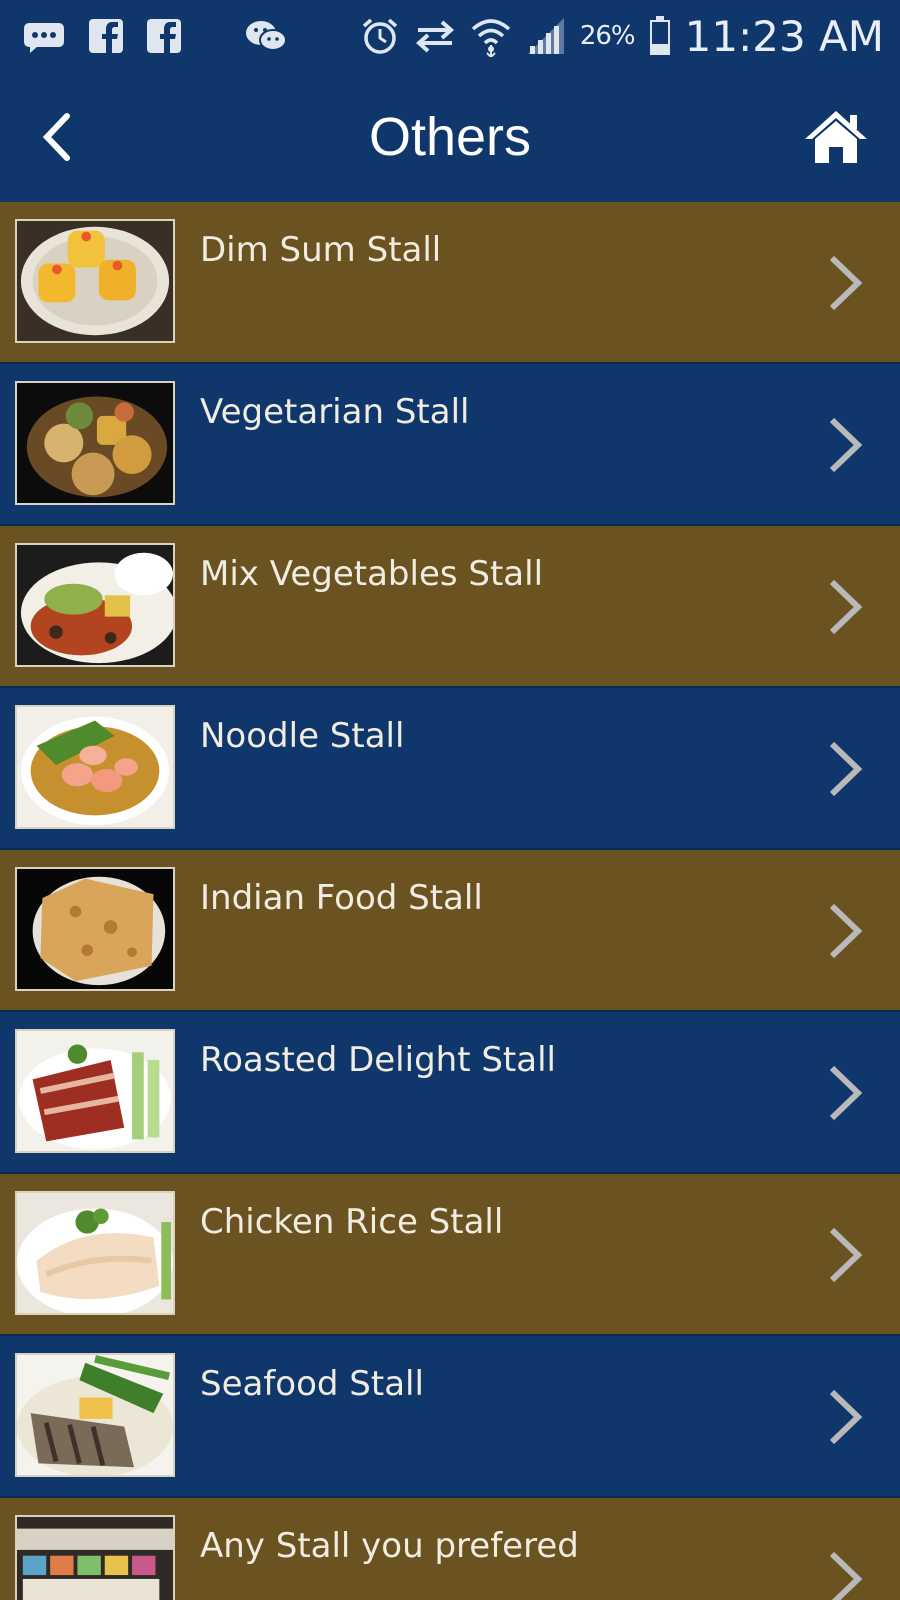 The height and width of the screenshot is (1600, 900). I want to click on list-item-label: Chicken Rice Stall, so click(352, 1222).